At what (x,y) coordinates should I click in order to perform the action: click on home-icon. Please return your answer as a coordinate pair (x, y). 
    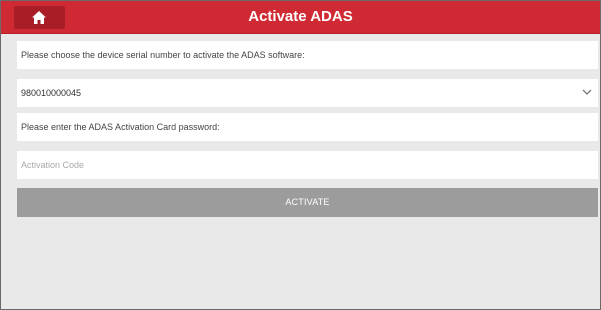
    Looking at the image, I should click on (39, 17).